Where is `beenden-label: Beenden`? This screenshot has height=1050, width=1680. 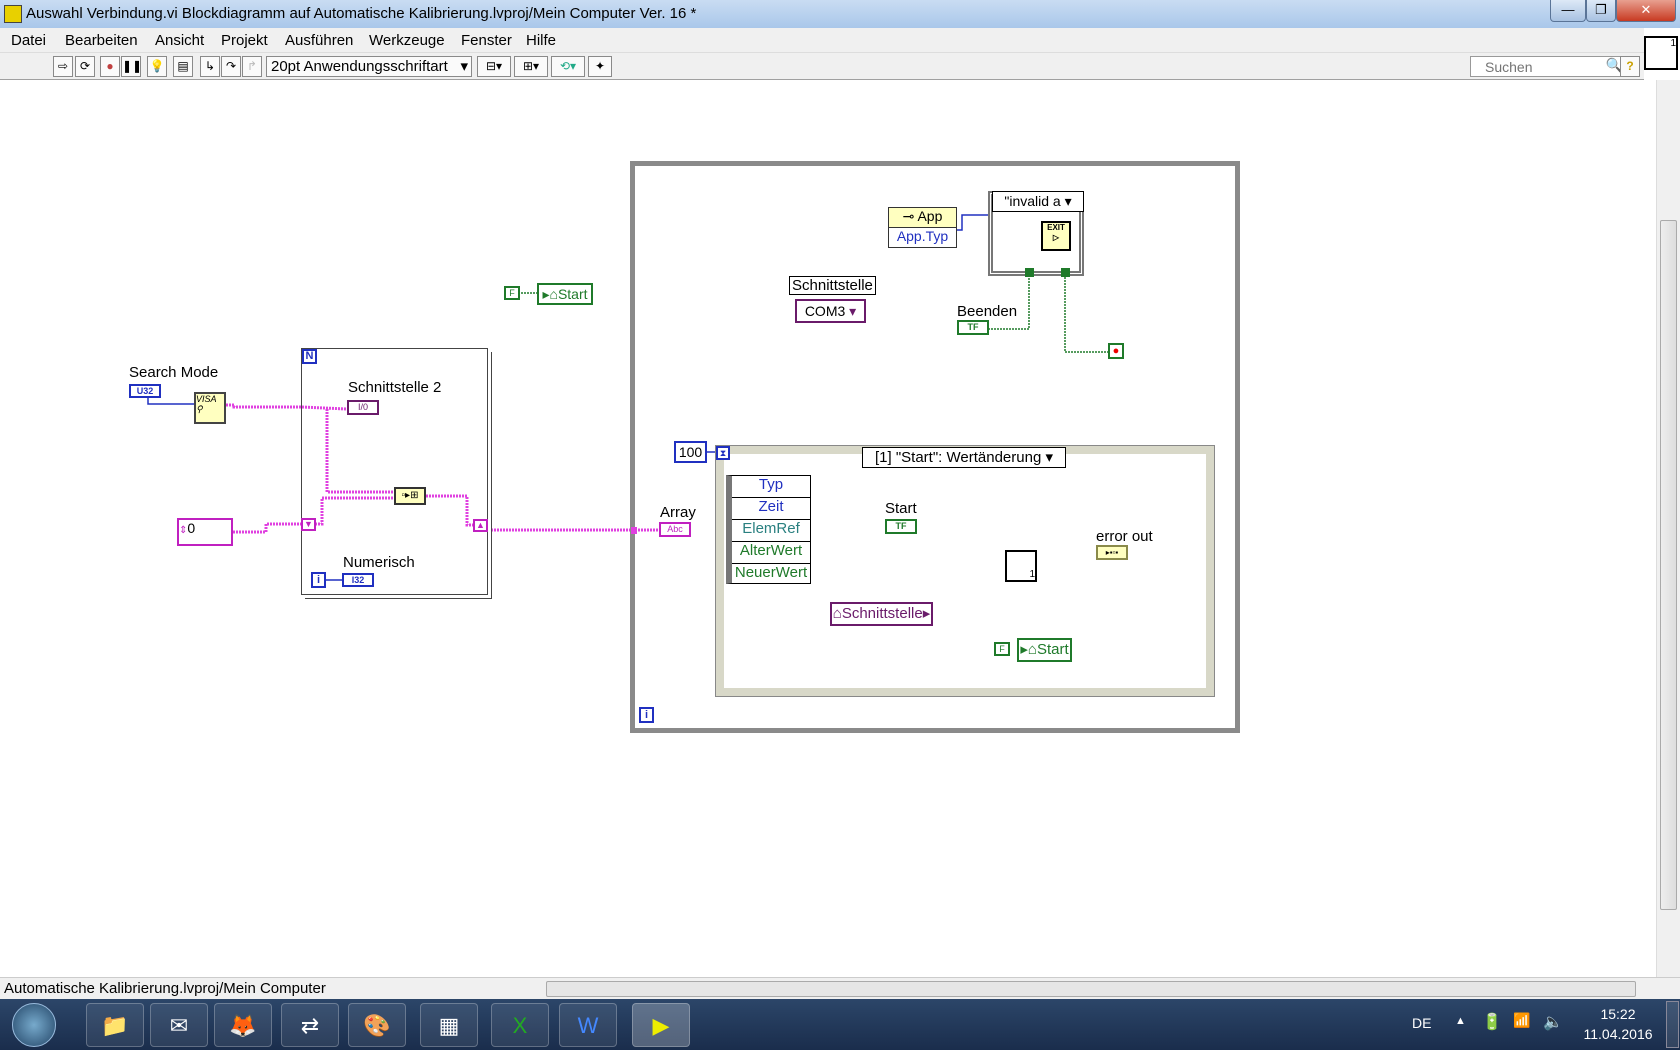
beenden-label: Beenden is located at coordinates (987, 311).